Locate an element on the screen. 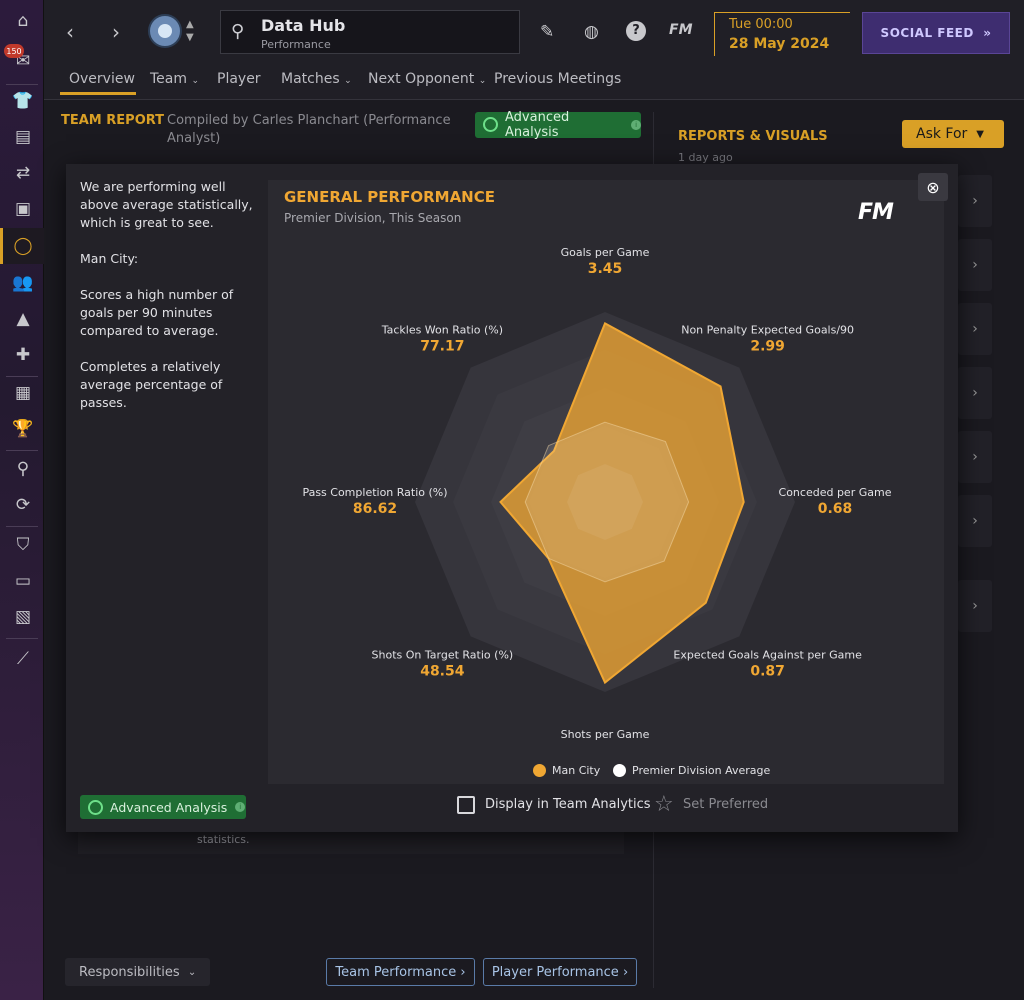 The image size is (1024, 1000). training-icon: ▣ is located at coordinates (23, 209).